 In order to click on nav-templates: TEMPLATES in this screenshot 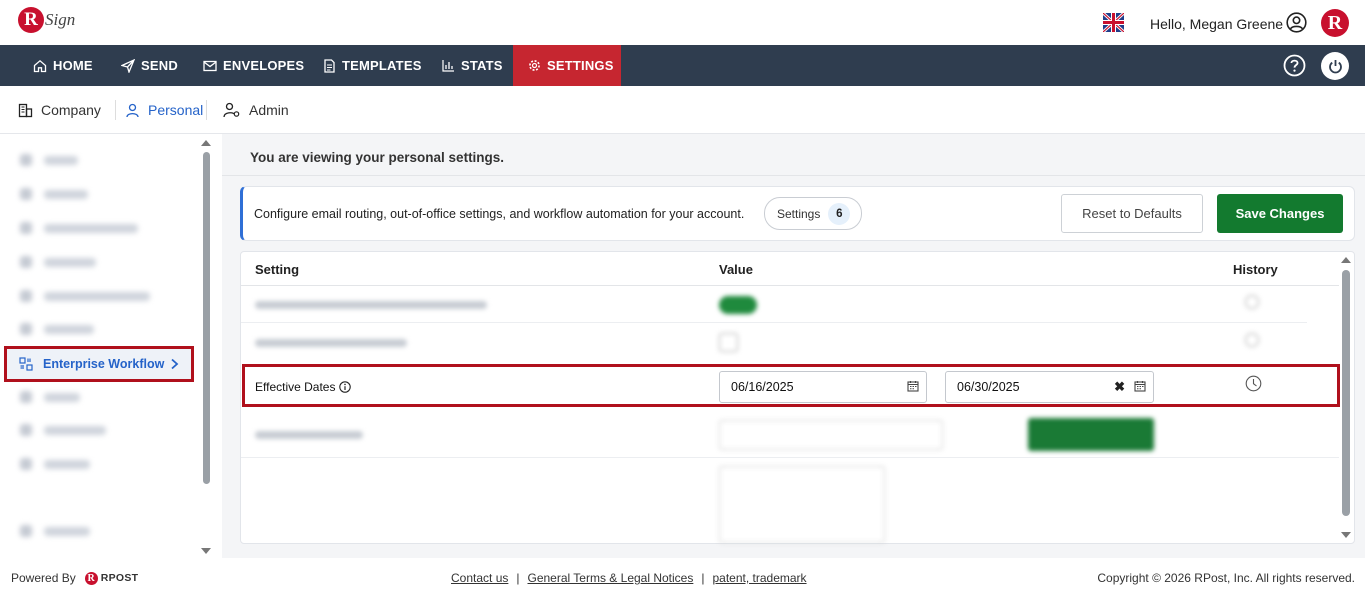, I will do `click(372, 65)`.